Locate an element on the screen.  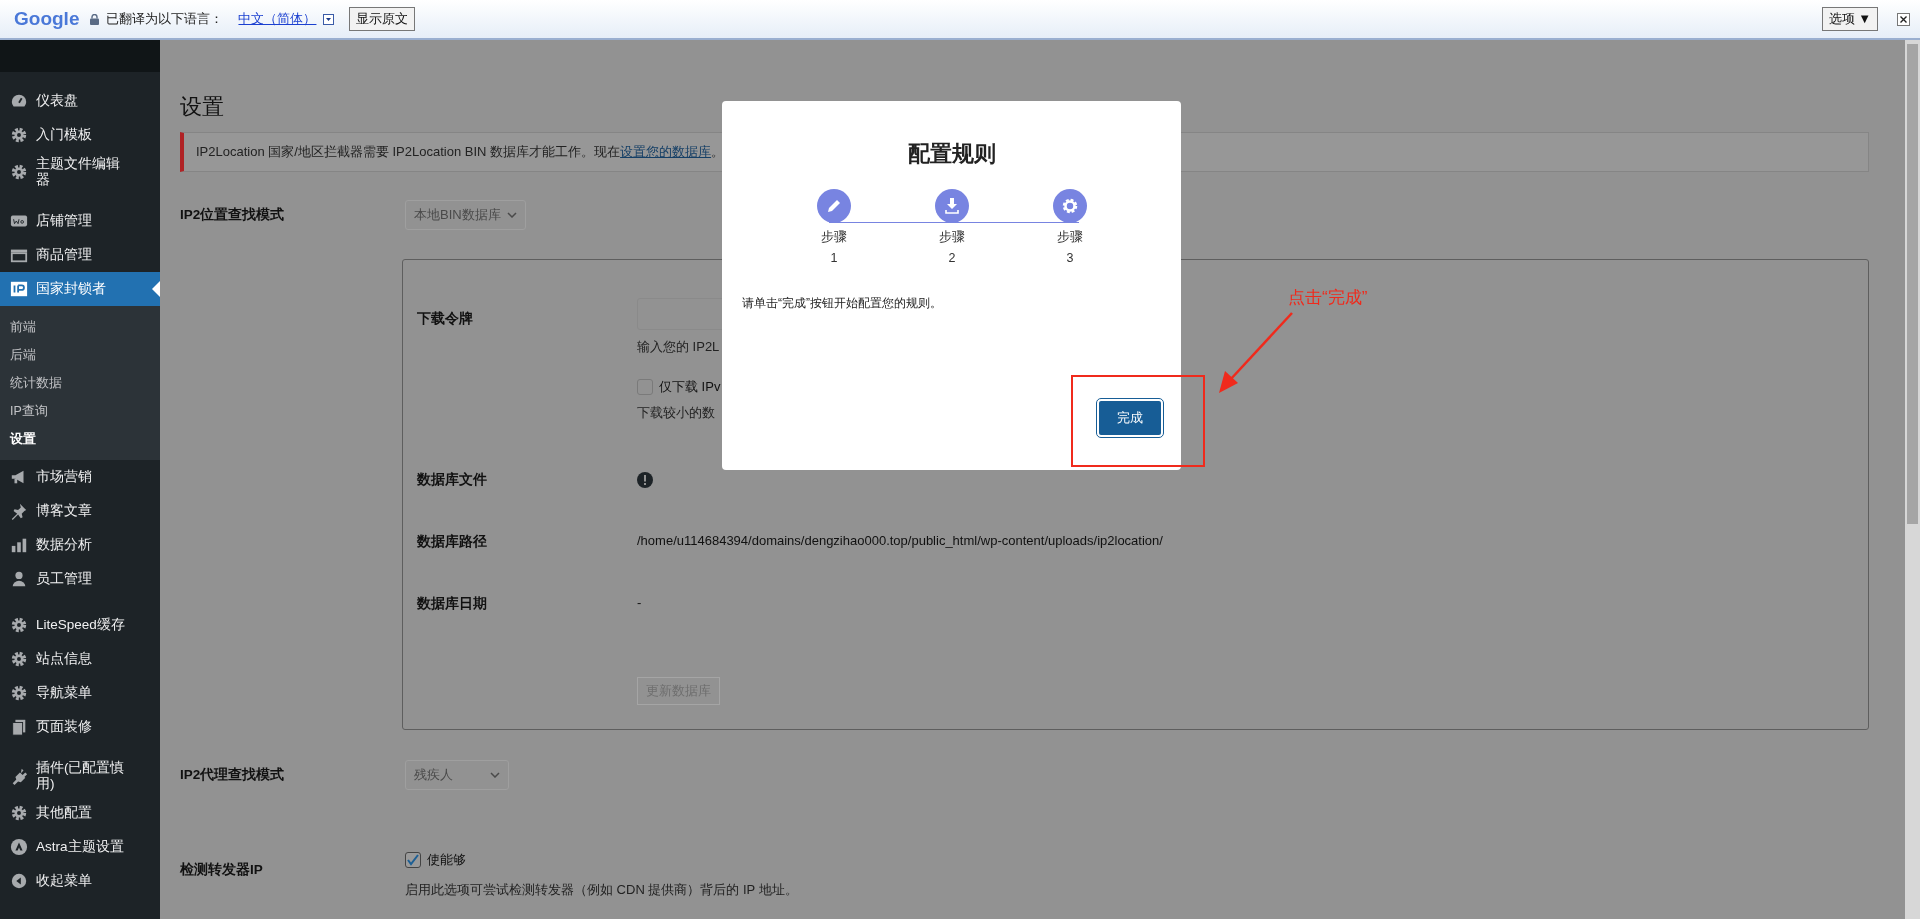
modal-message: 请单击“完成”按钮开始配置您的规则。 is located at coordinates (842, 303).